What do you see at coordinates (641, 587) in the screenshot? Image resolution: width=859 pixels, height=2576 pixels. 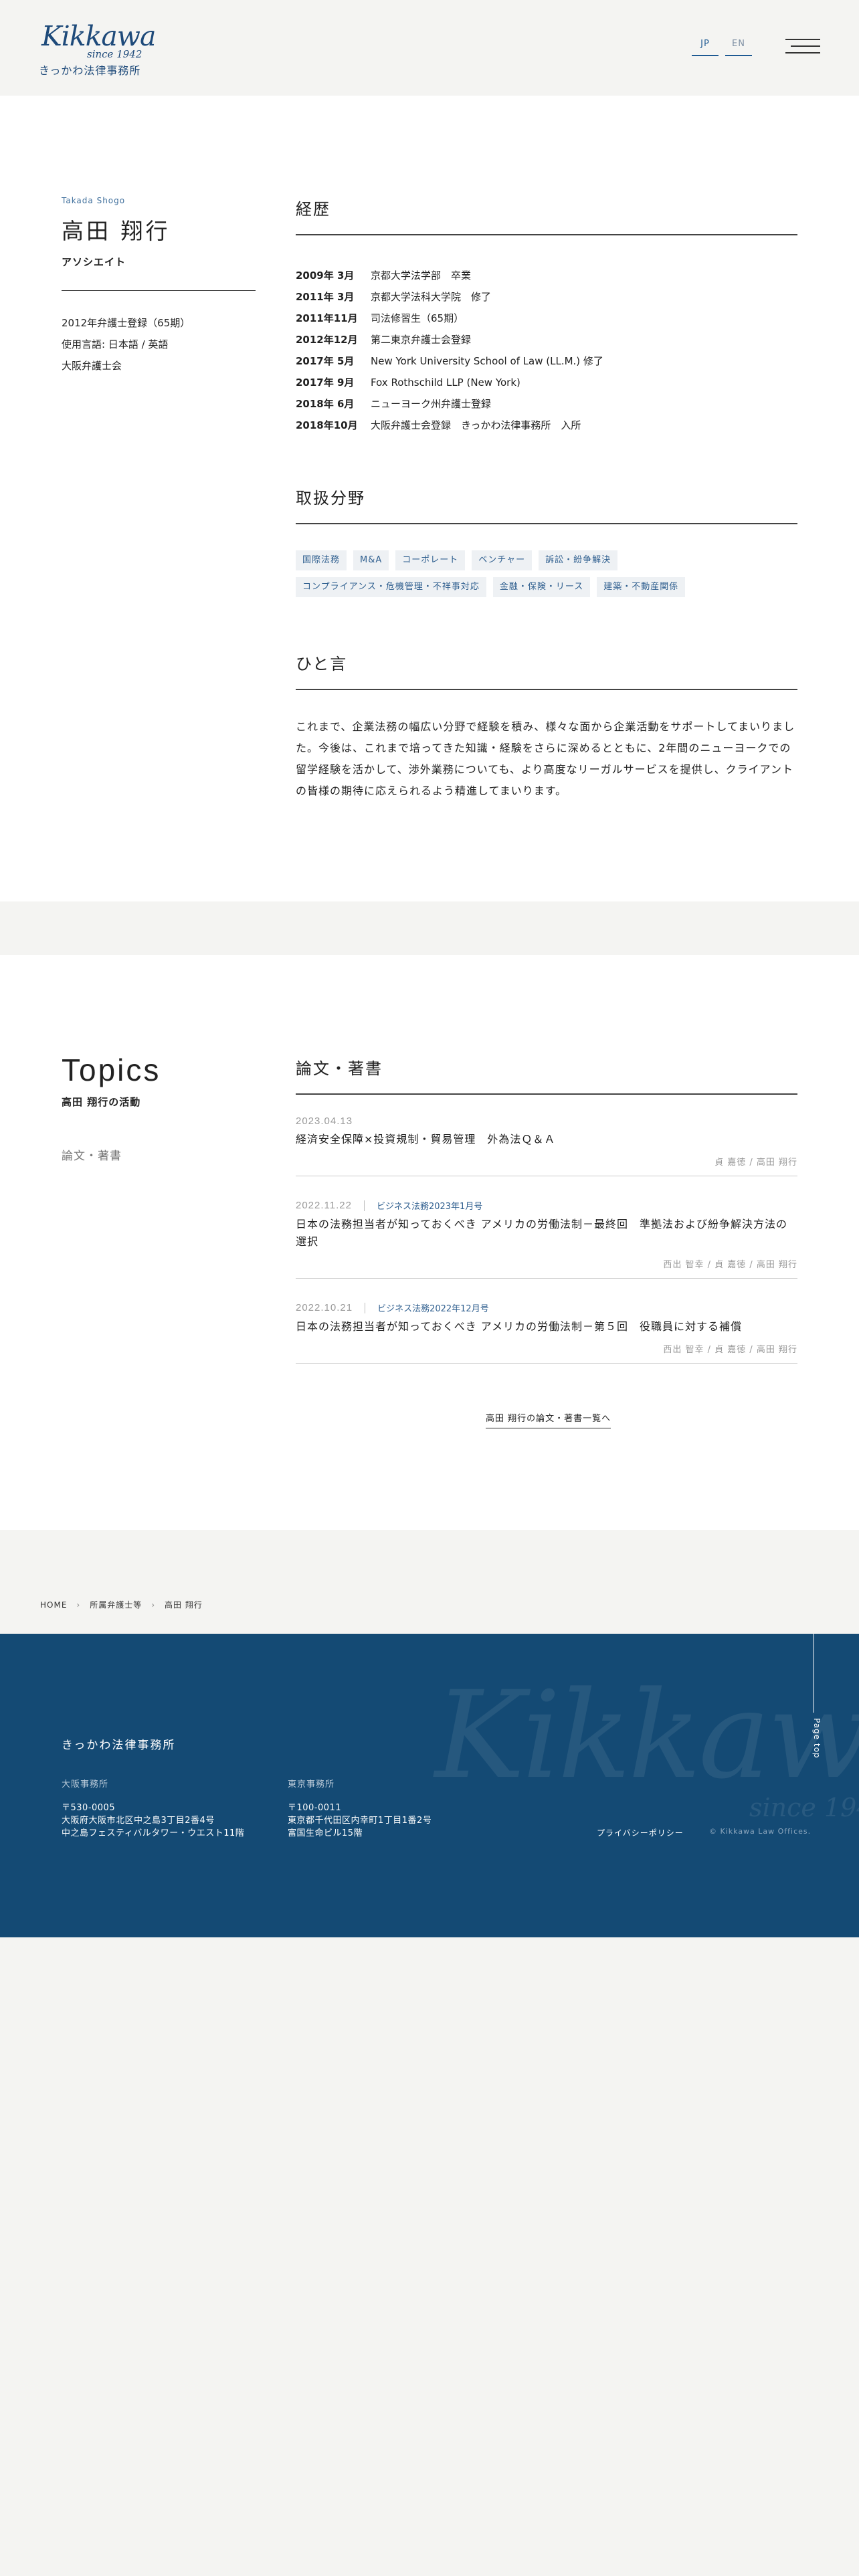 I see `practice-tag: 建築・不動産関係` at bounding box center [641, 587].